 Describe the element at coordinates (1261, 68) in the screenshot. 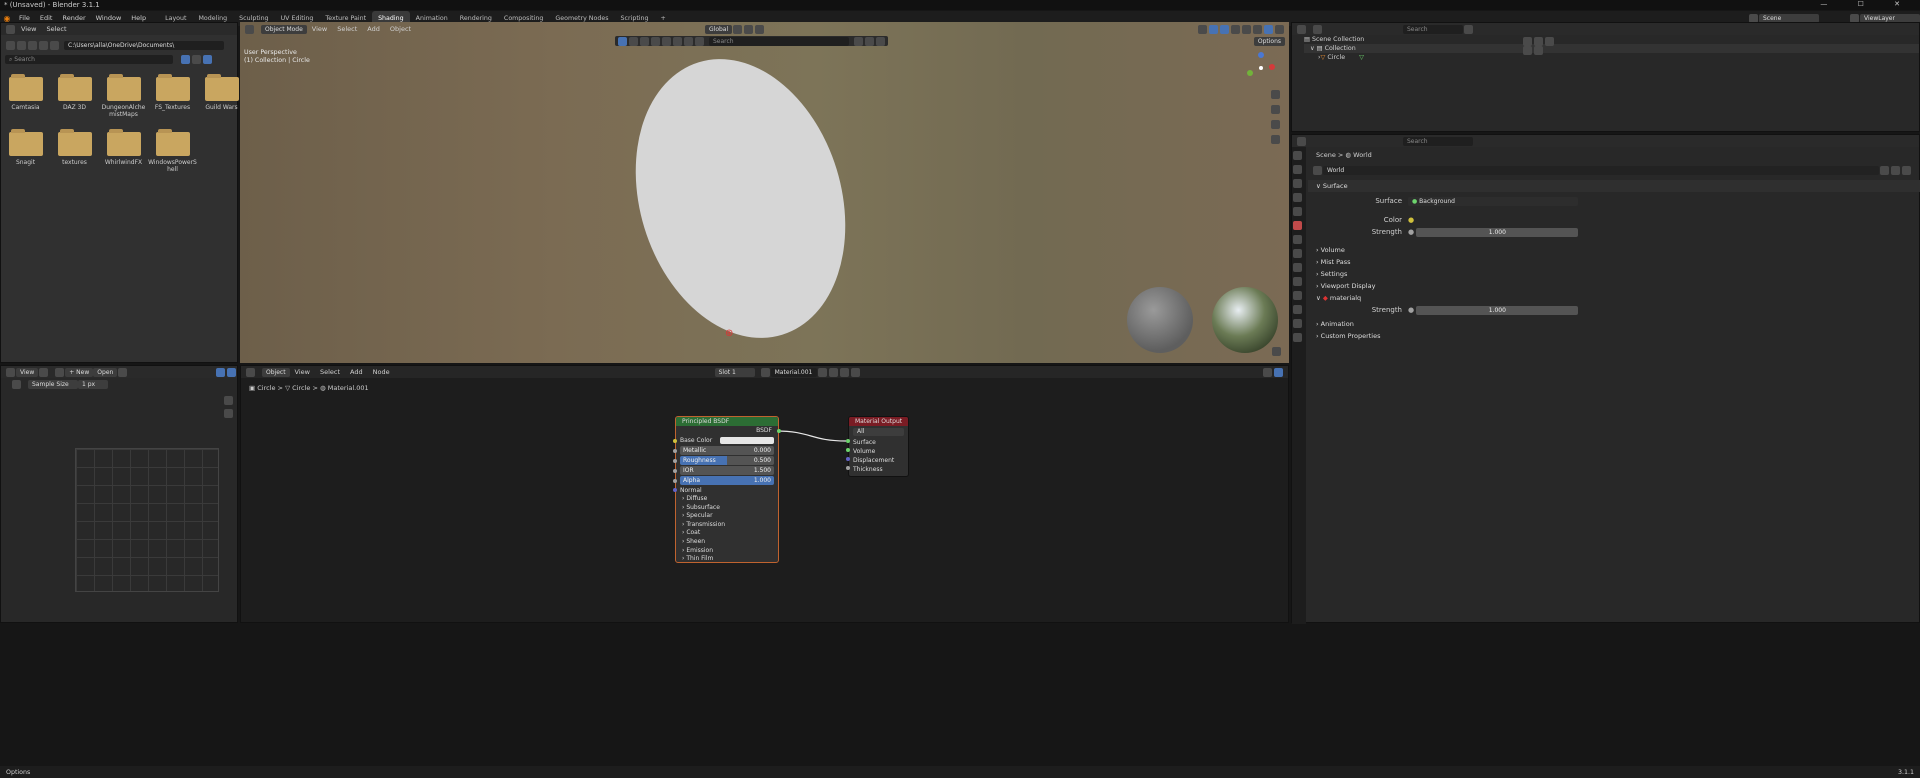

I see `navigation-gizmo` at that location.